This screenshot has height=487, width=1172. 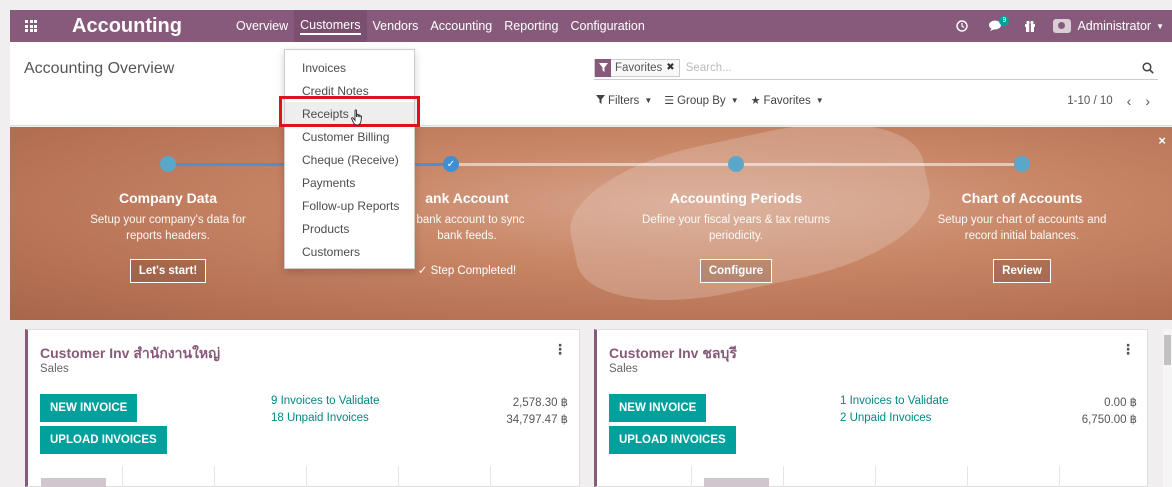 What do you see at coordinates (673, 354) in the screenshot?
I see `journal-title: Customer Inv ชลบุรี` at bounding box center [673, 354].